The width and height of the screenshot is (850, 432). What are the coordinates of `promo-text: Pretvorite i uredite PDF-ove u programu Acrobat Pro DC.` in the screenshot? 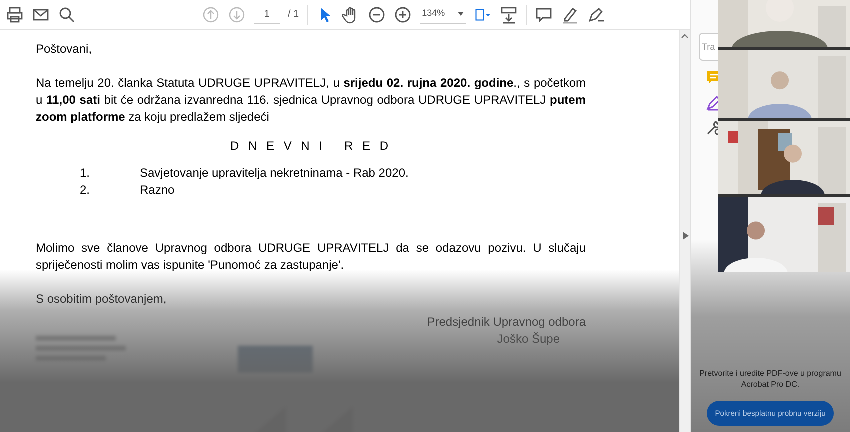 It's located at (770, 379).